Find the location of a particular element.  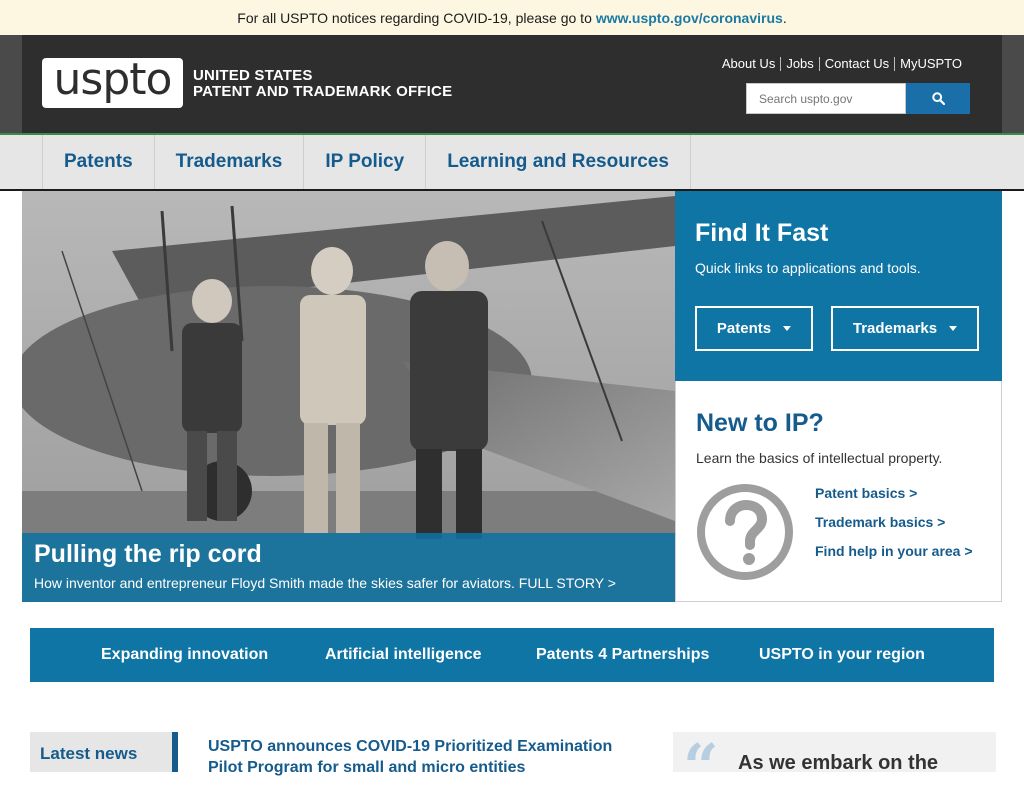

myuspto-link: MyUSPTO is located at coordinates (931, 63).